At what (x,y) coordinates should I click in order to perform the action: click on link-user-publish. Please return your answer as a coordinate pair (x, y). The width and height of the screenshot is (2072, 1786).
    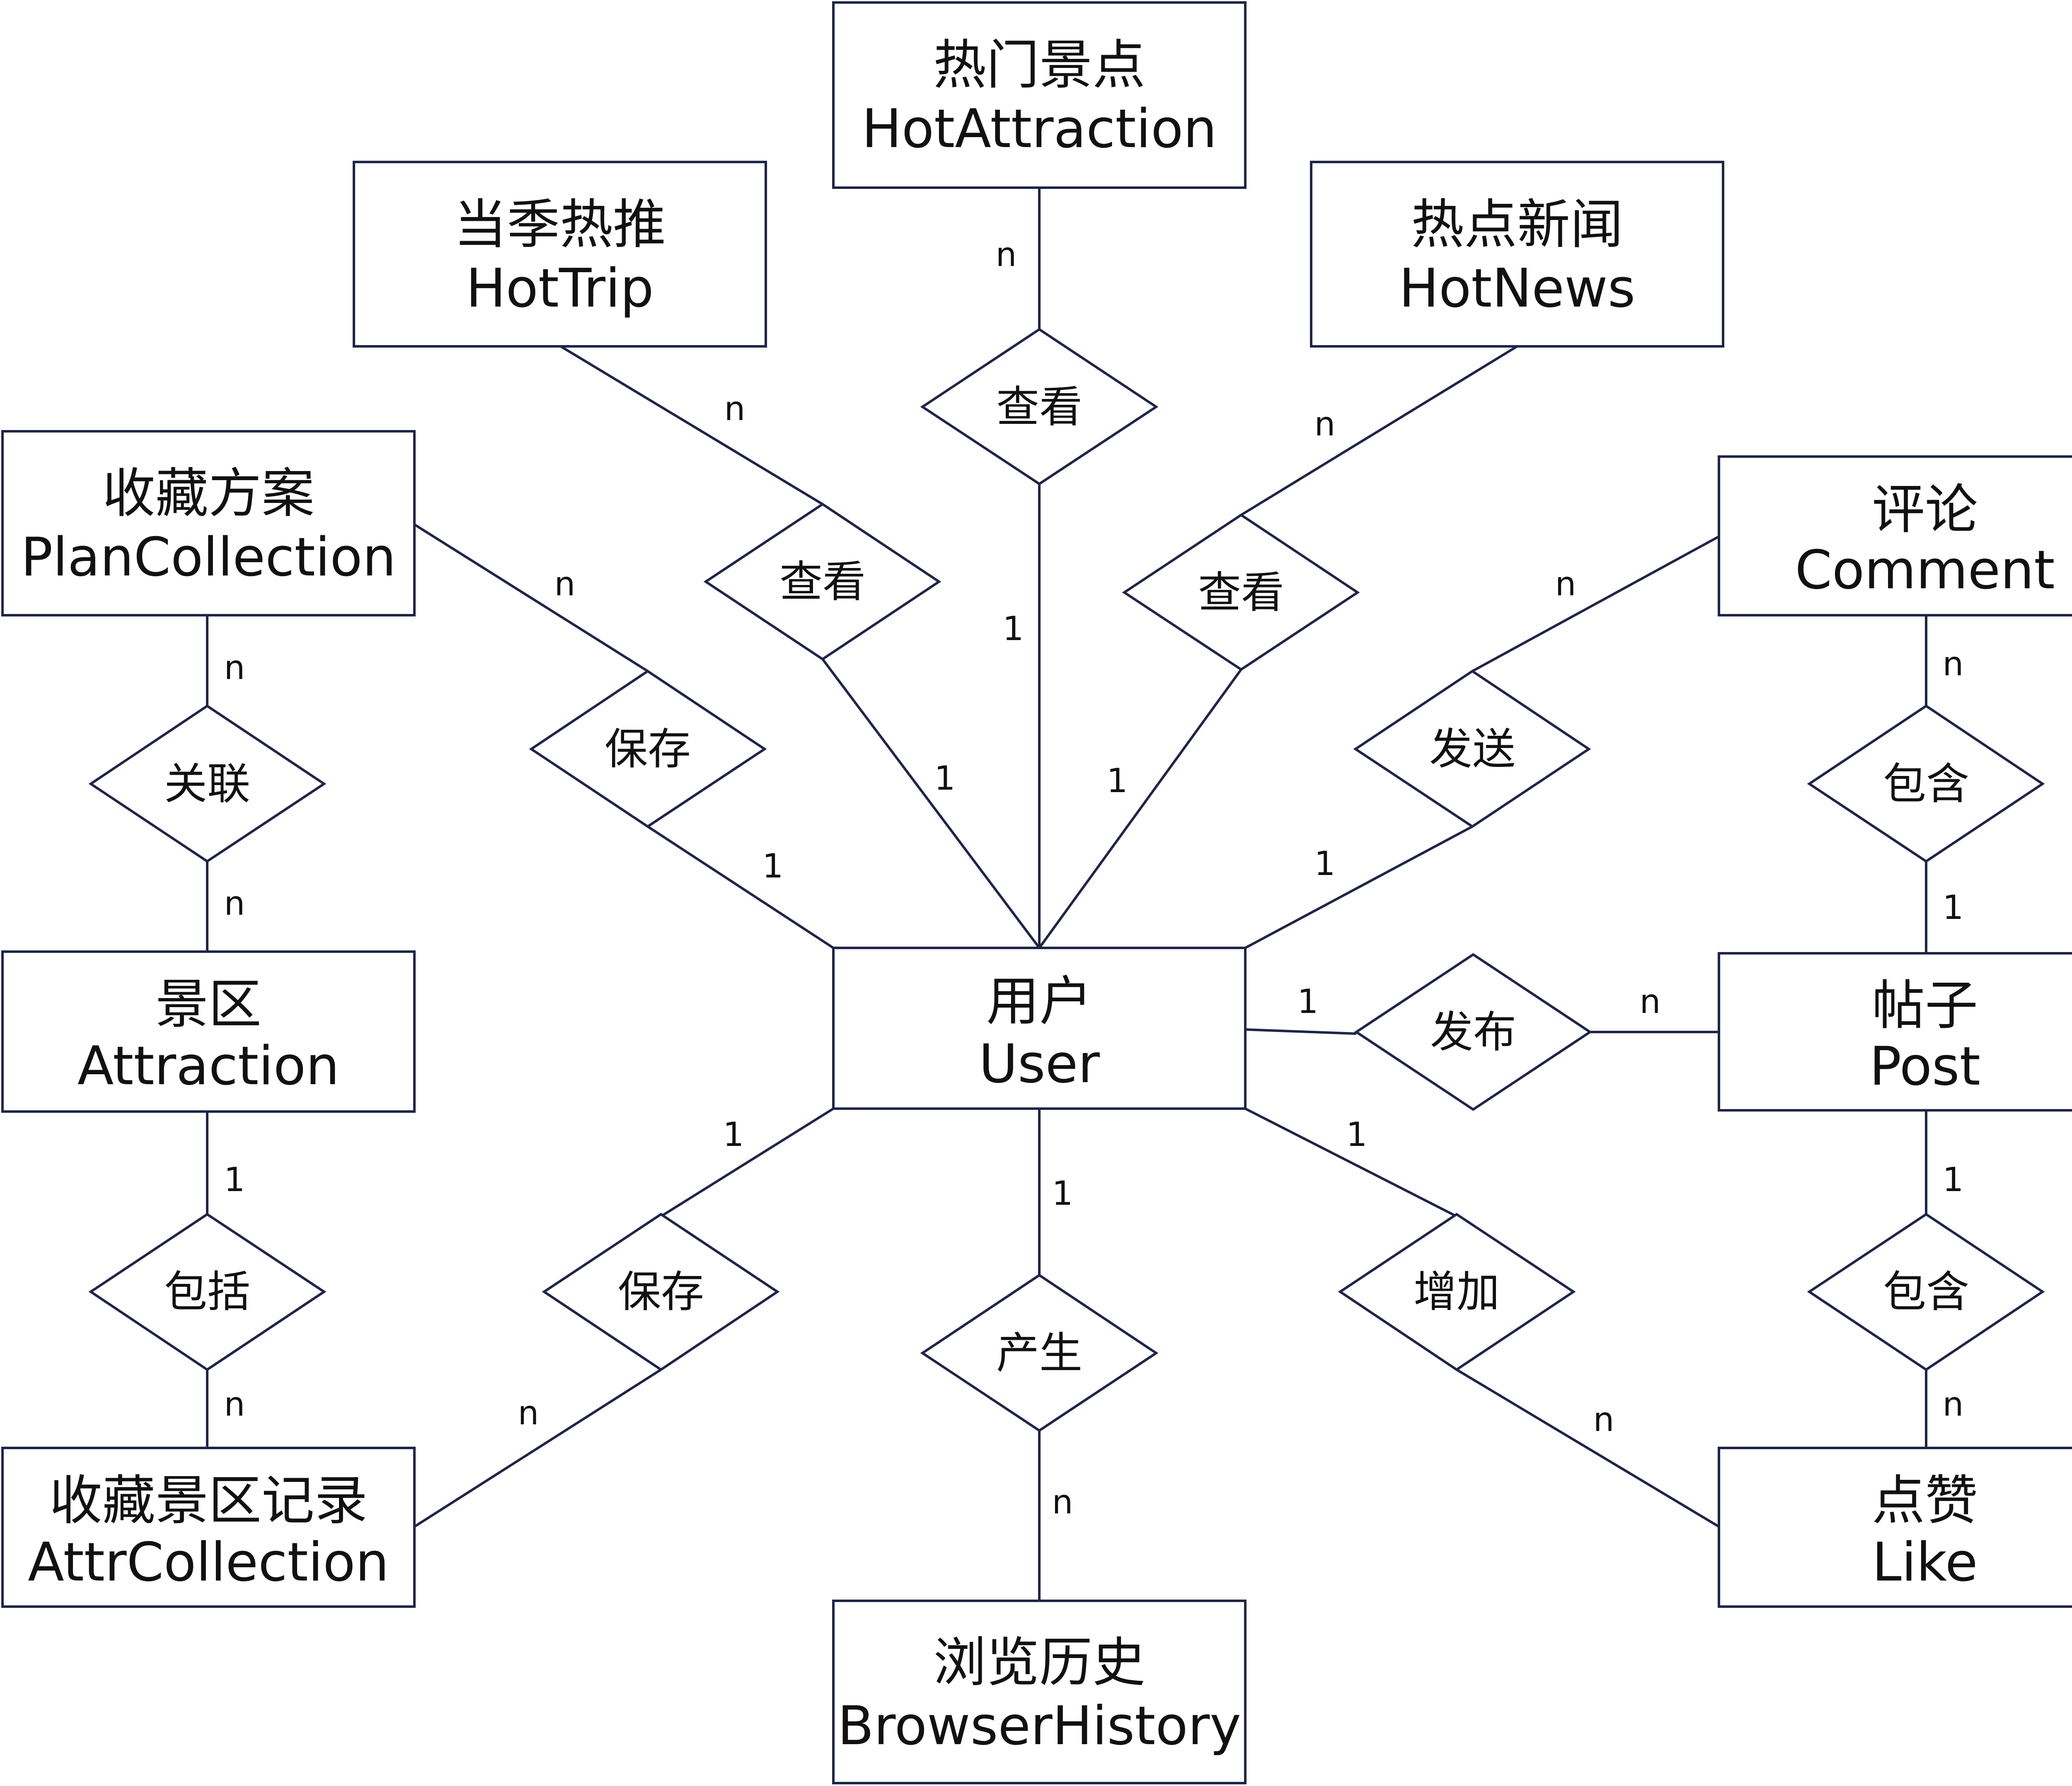
    Looking at the image, I should click on (1301, 1031).